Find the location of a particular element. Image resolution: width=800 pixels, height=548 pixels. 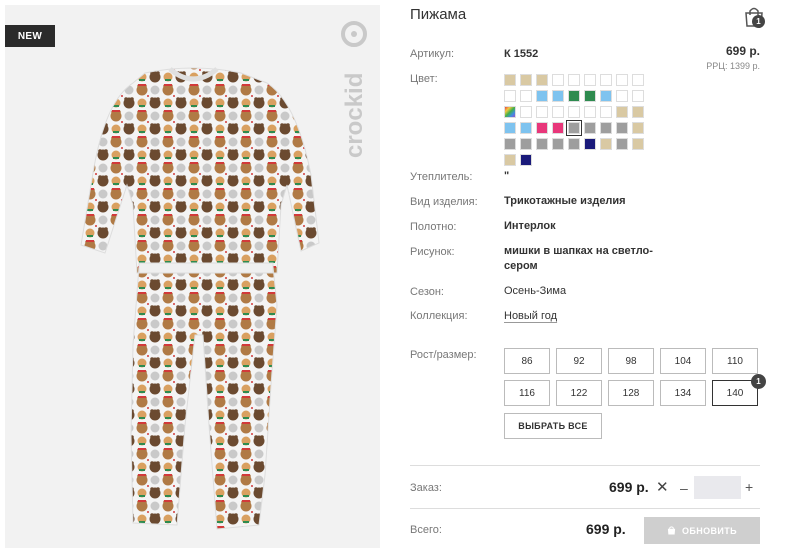

product-price: 699 р. is located at coordinates (742, 51).